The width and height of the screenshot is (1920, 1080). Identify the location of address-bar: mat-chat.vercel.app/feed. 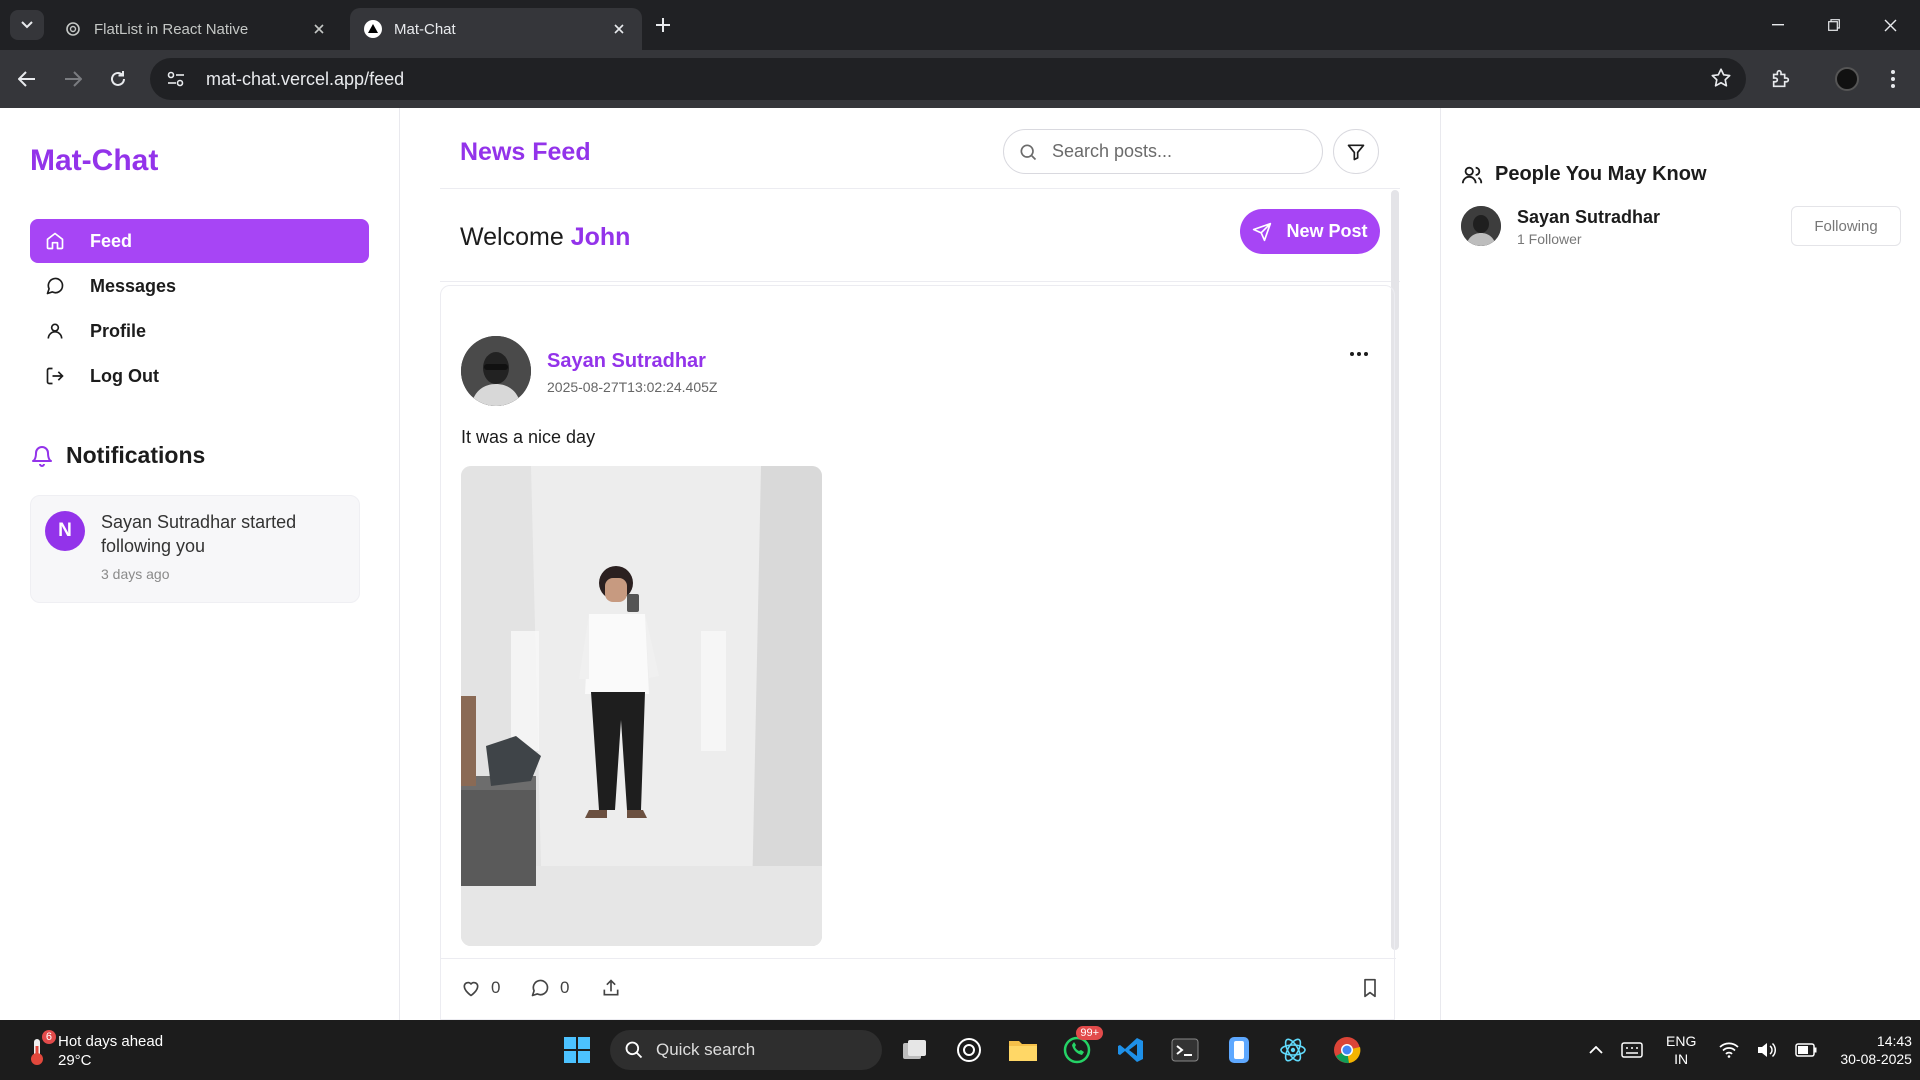
(948, 79).